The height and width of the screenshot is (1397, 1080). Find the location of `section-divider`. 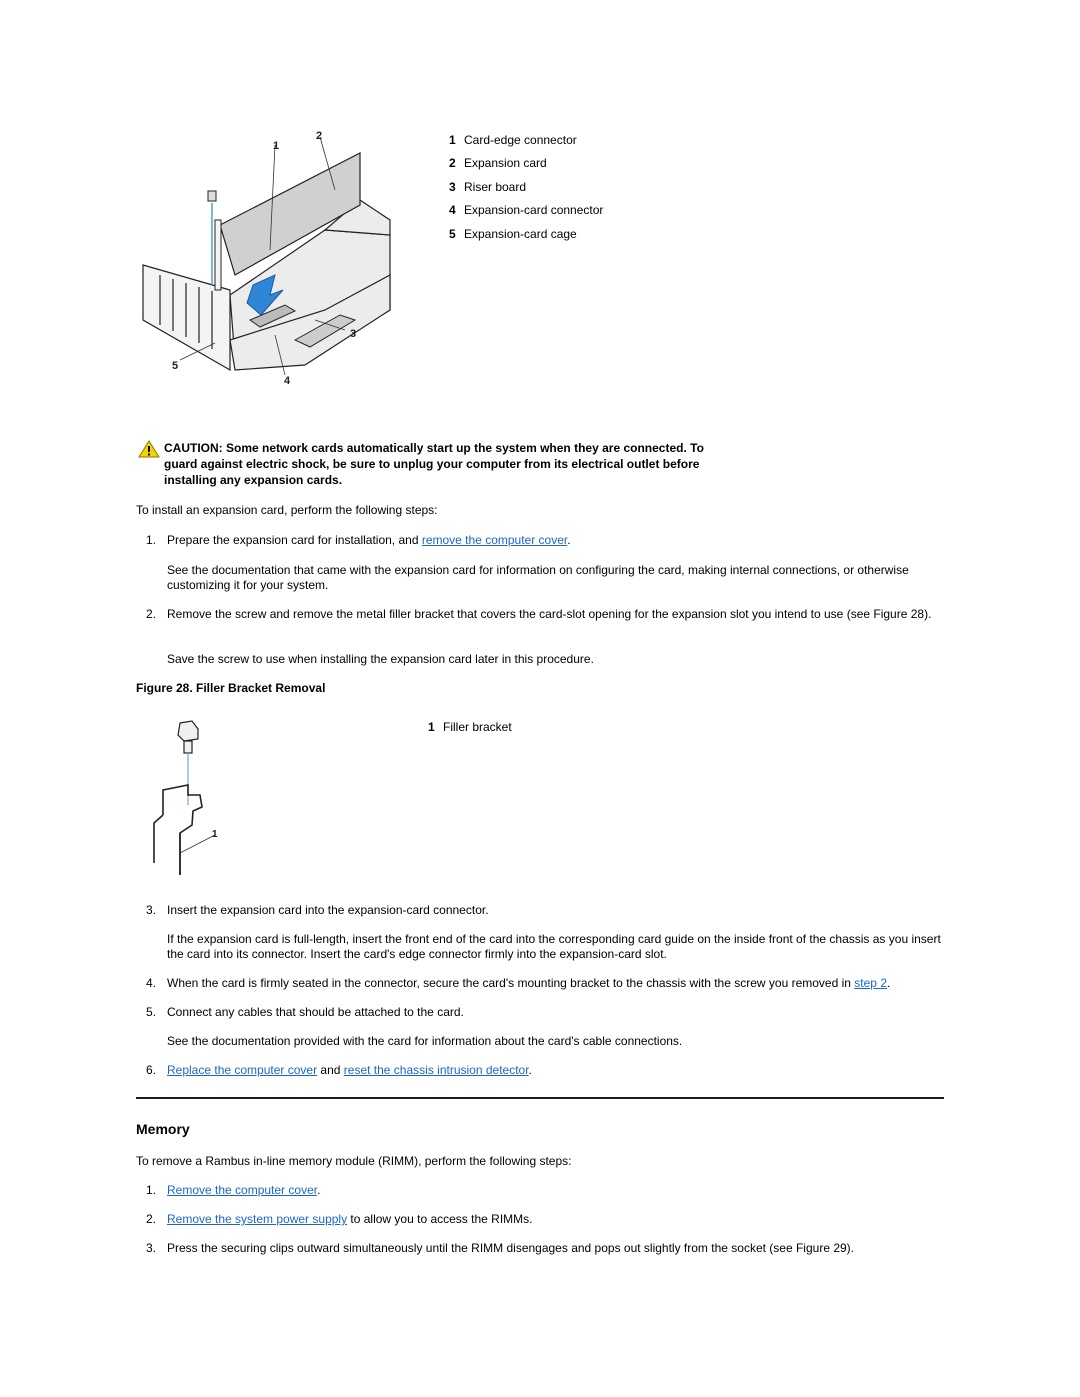

section-divider is located at coordinates (540, 1098).